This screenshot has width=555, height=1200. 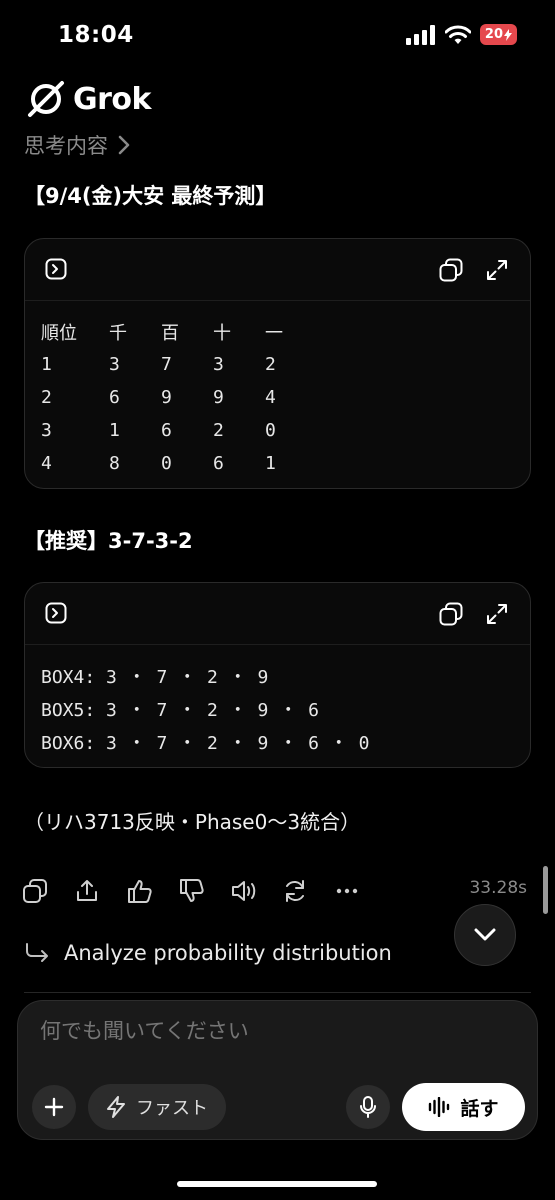 What do you see at coordinates (457, 34) in the screenshot?
I see `wifi-icon` at bounding box center [457, 34].